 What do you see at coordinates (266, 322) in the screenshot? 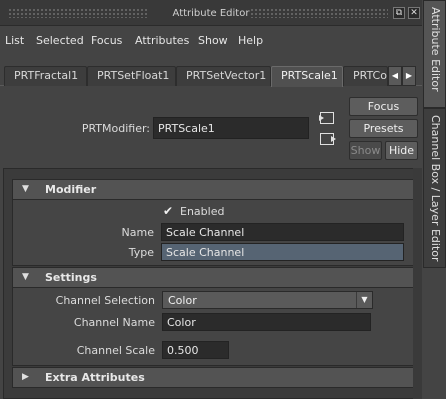
I see `channel-name-field: Color` at bounding box center [266, 322].